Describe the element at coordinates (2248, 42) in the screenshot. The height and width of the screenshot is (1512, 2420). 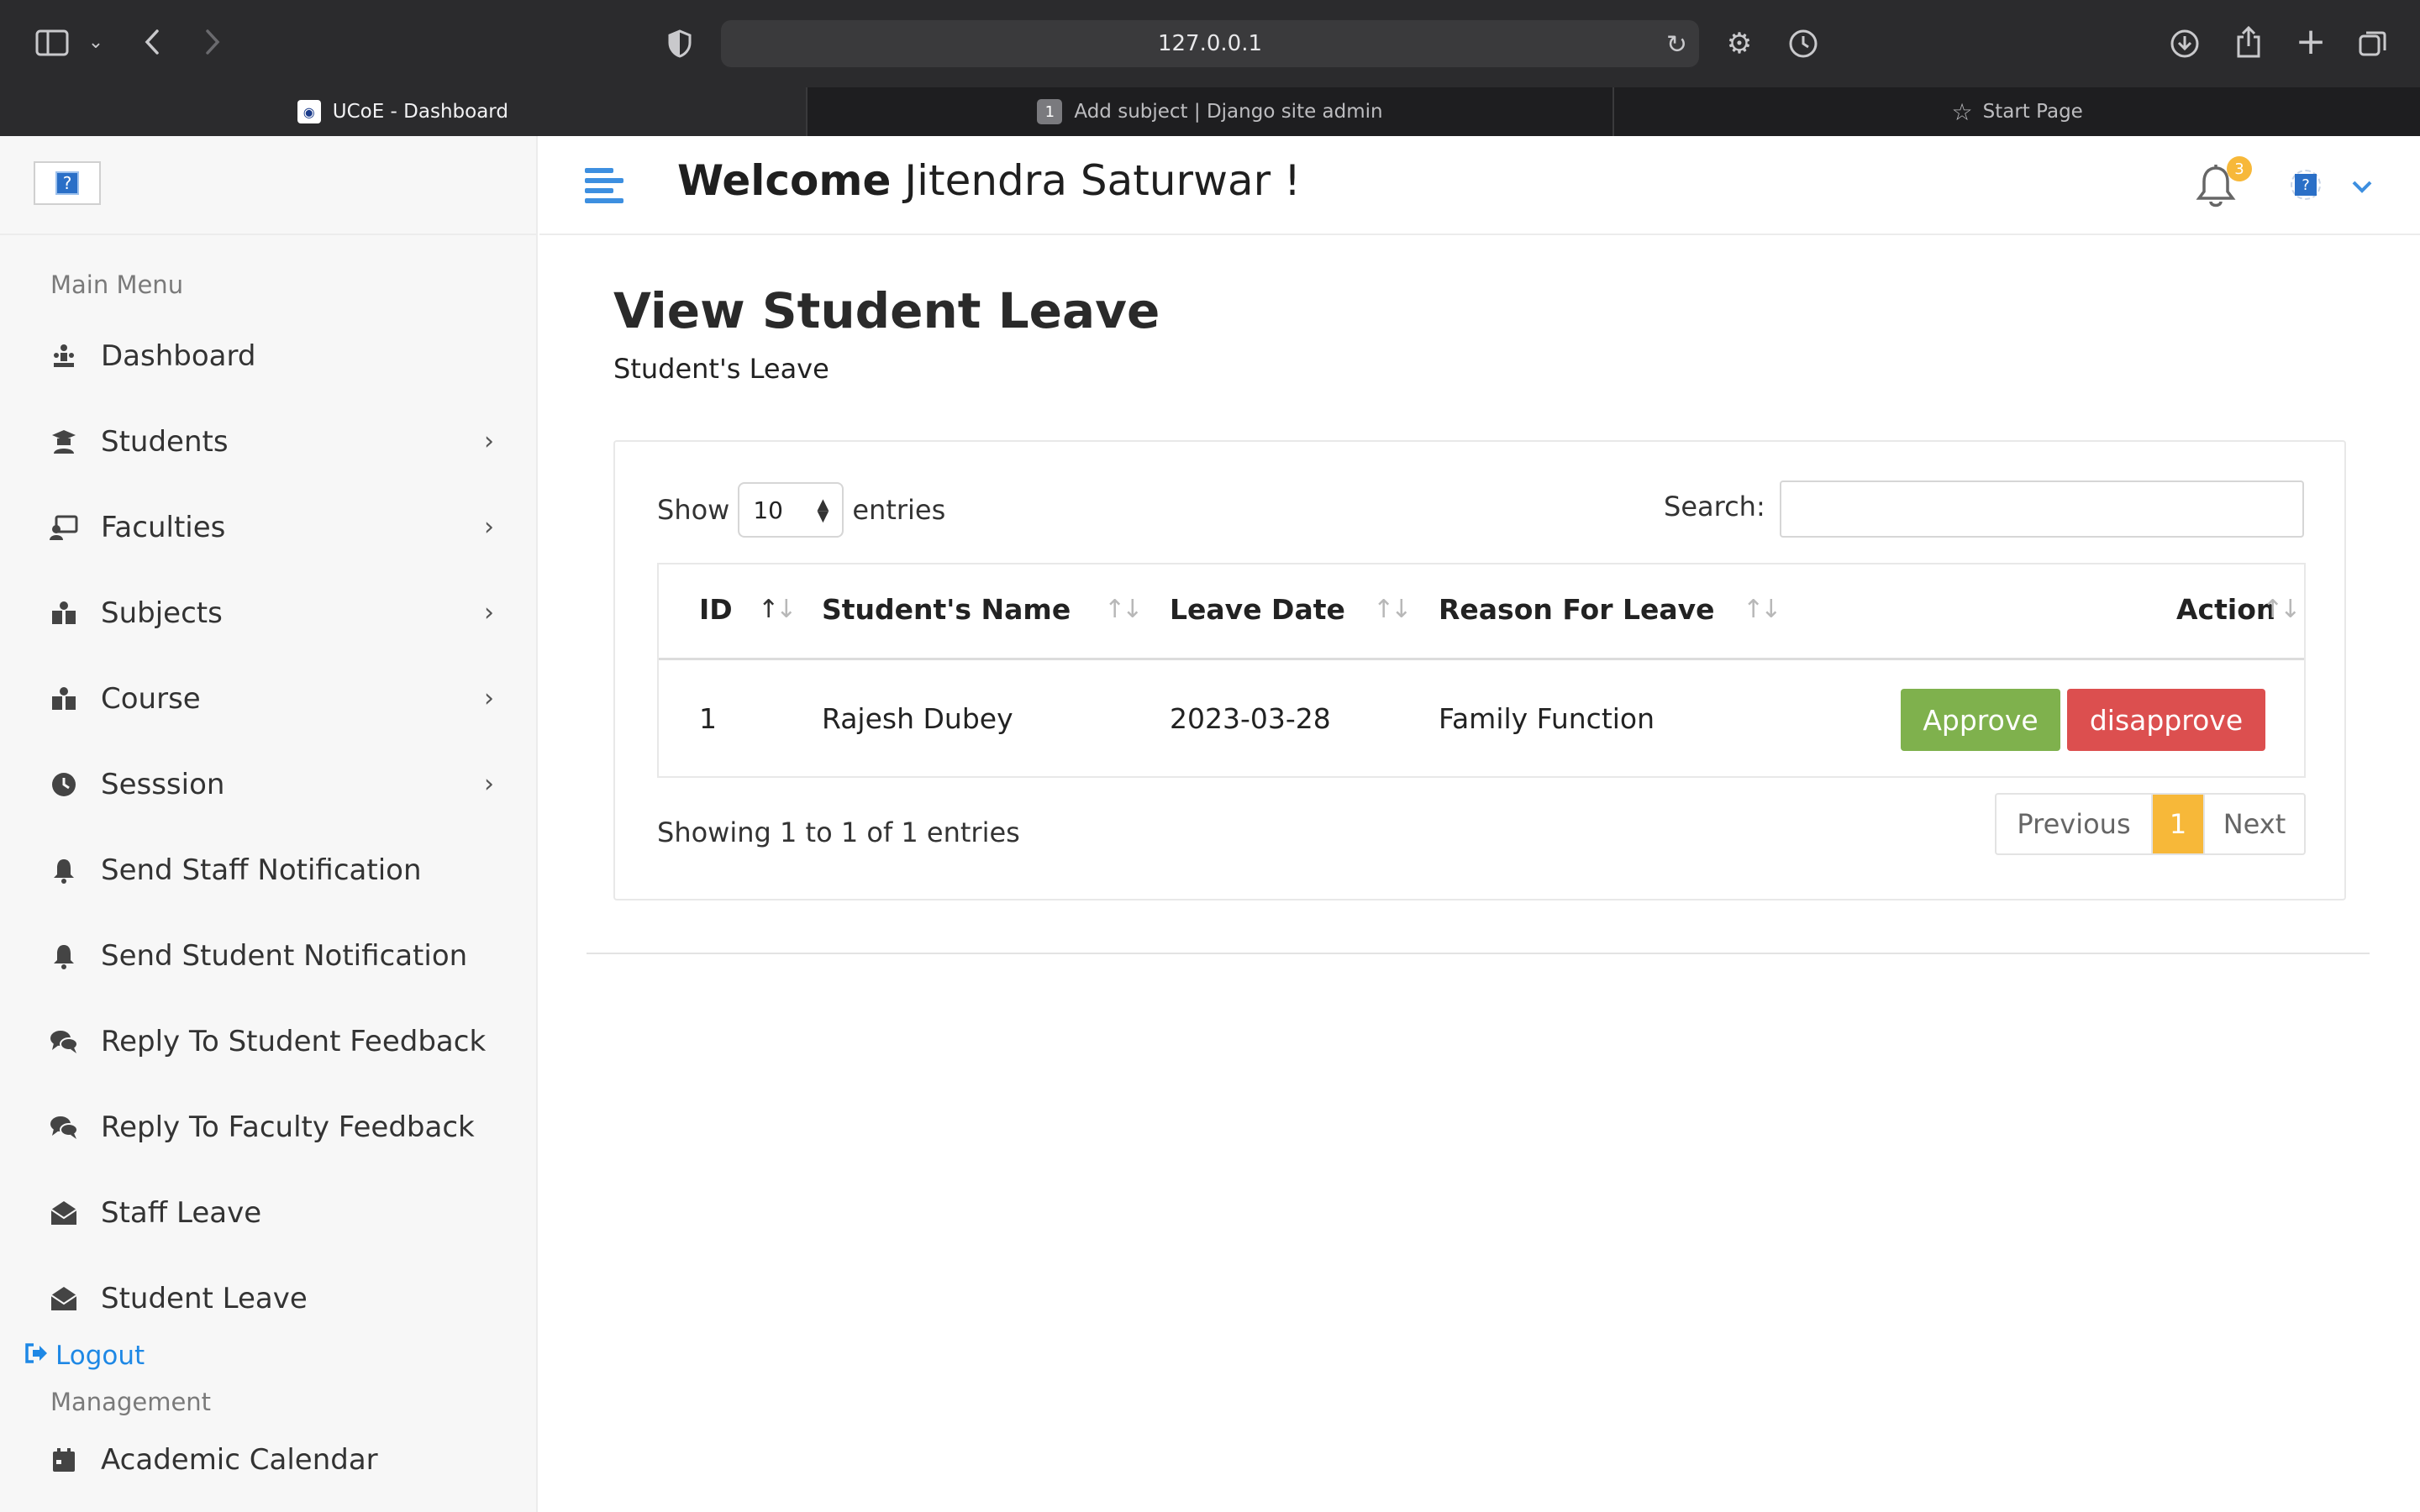
I see `share-icon` at that location.